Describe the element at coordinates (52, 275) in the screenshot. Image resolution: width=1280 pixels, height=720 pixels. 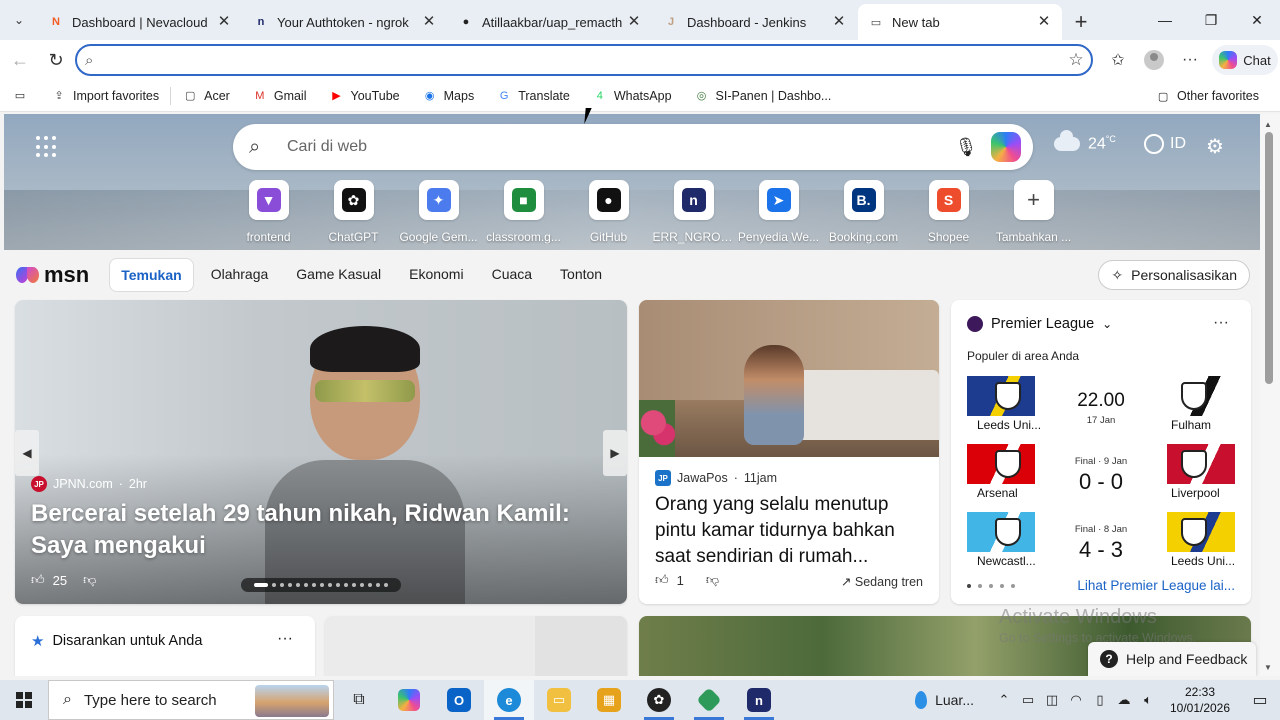
I see `msn-logo: msn` at that location.